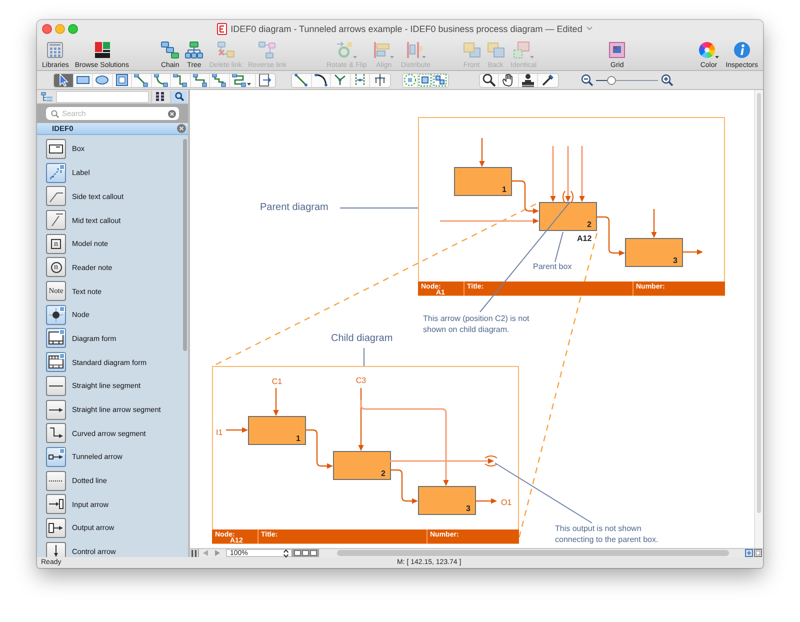  What do you see at coordinates (568, 197) in the screenshot?
I see `parentheses-icon` at bounding box center [568, 197].